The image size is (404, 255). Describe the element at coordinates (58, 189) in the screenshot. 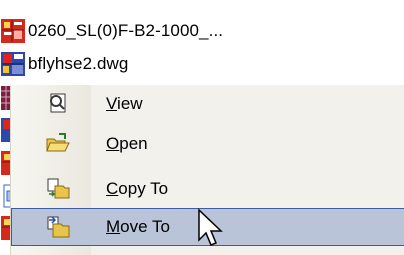

I see `copy-to-icon` at that location.